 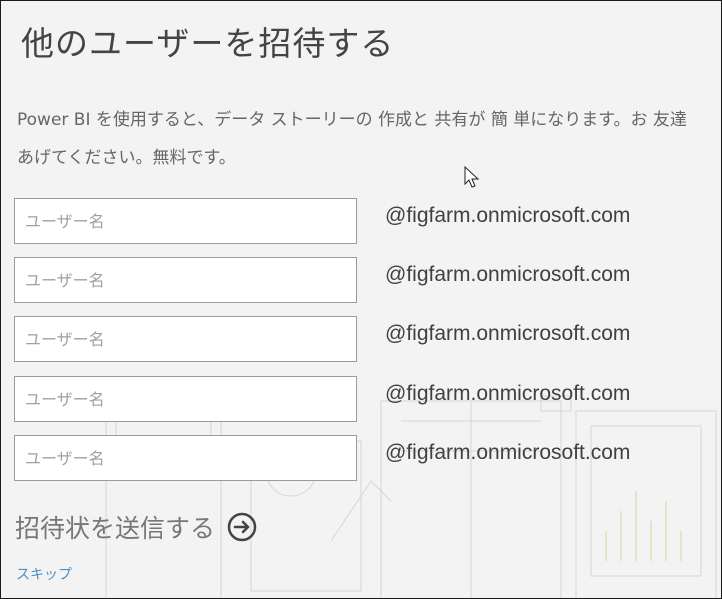 I want to click on mouse-pointer-icon, so click(x=472, y=177).